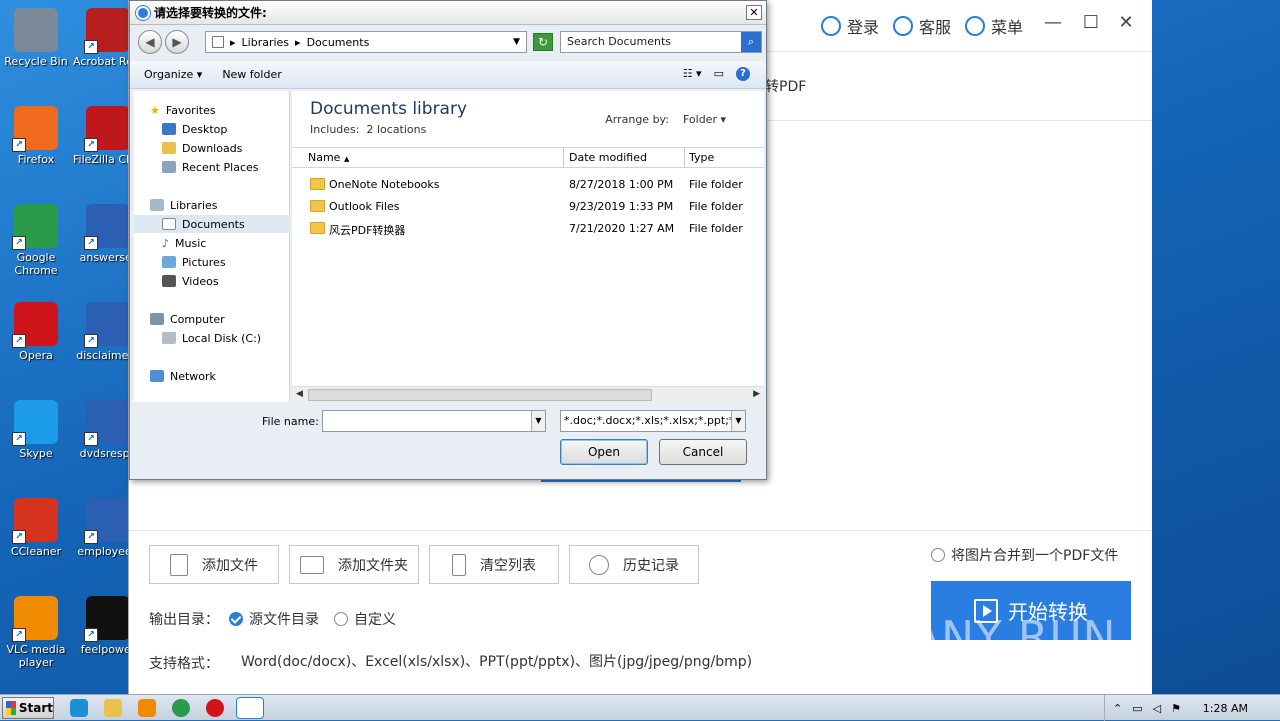 The width and height of the screenshot is (1280, 721). Describe the element at coordinates (434, 421) in the screenshot. I see `file-name-input: ▼` at that location.